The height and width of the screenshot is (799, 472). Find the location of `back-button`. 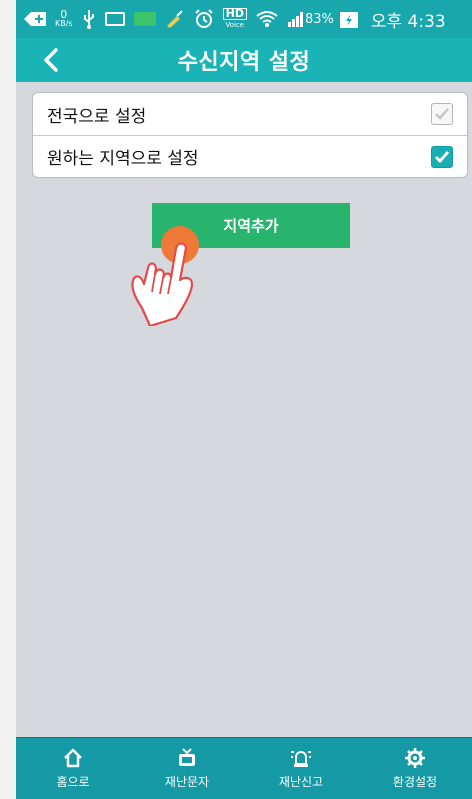

back-button is located at coordinates (51, 60).